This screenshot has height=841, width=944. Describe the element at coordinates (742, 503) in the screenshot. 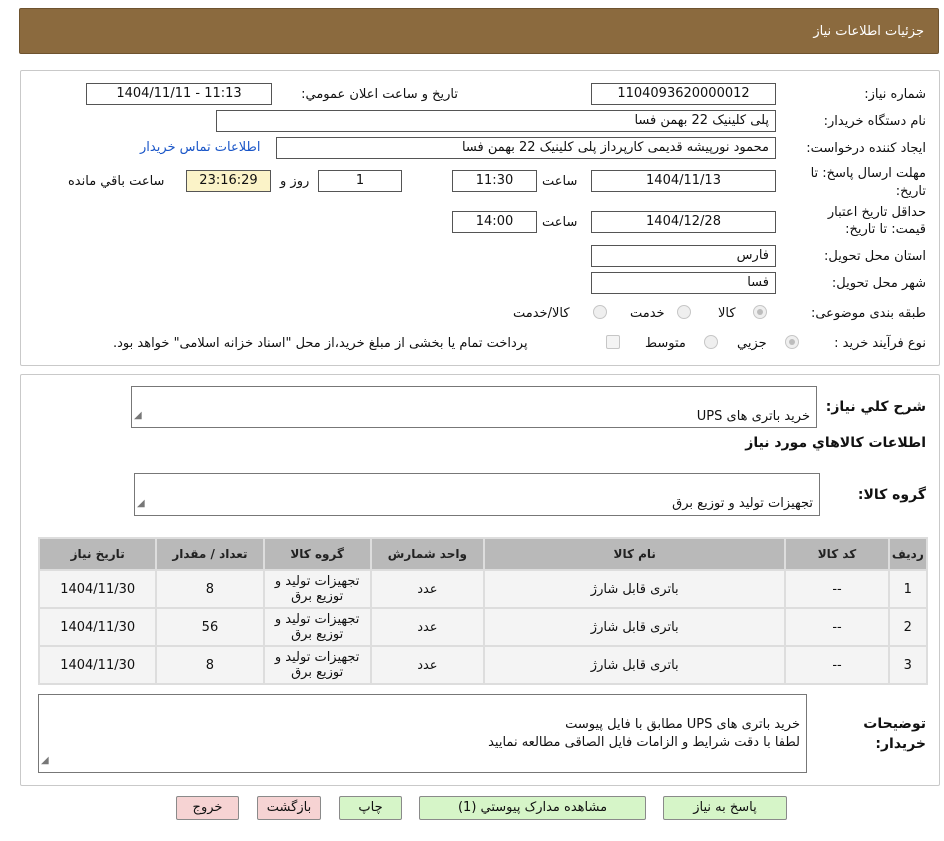

I see `group-text: تجهیزات تولید و توزیع برق` at that location.